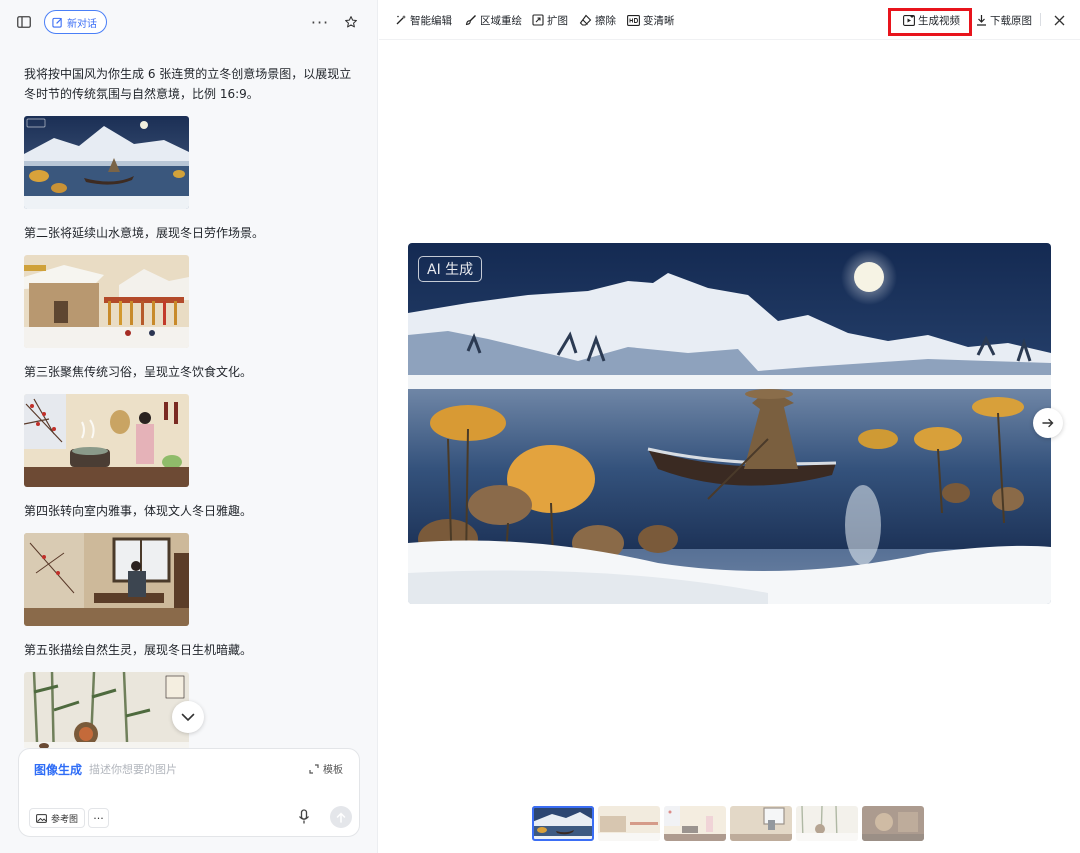  I want to click on ai-generated-badge: AI 生成, so click(450, 269).